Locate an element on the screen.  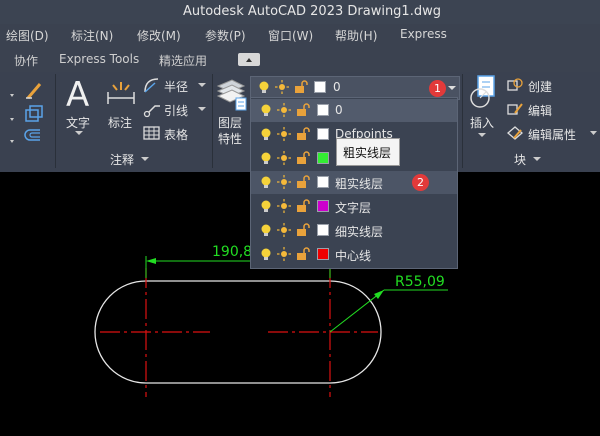
annotation-panel-label: 注释 is located at coordinates (122, 160).